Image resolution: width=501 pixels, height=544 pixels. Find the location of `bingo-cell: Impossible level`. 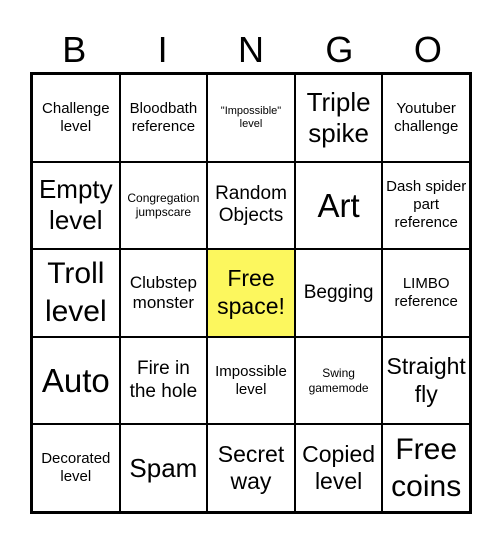

bingo-cell: Impossible level is located at coordinates (251, 380).